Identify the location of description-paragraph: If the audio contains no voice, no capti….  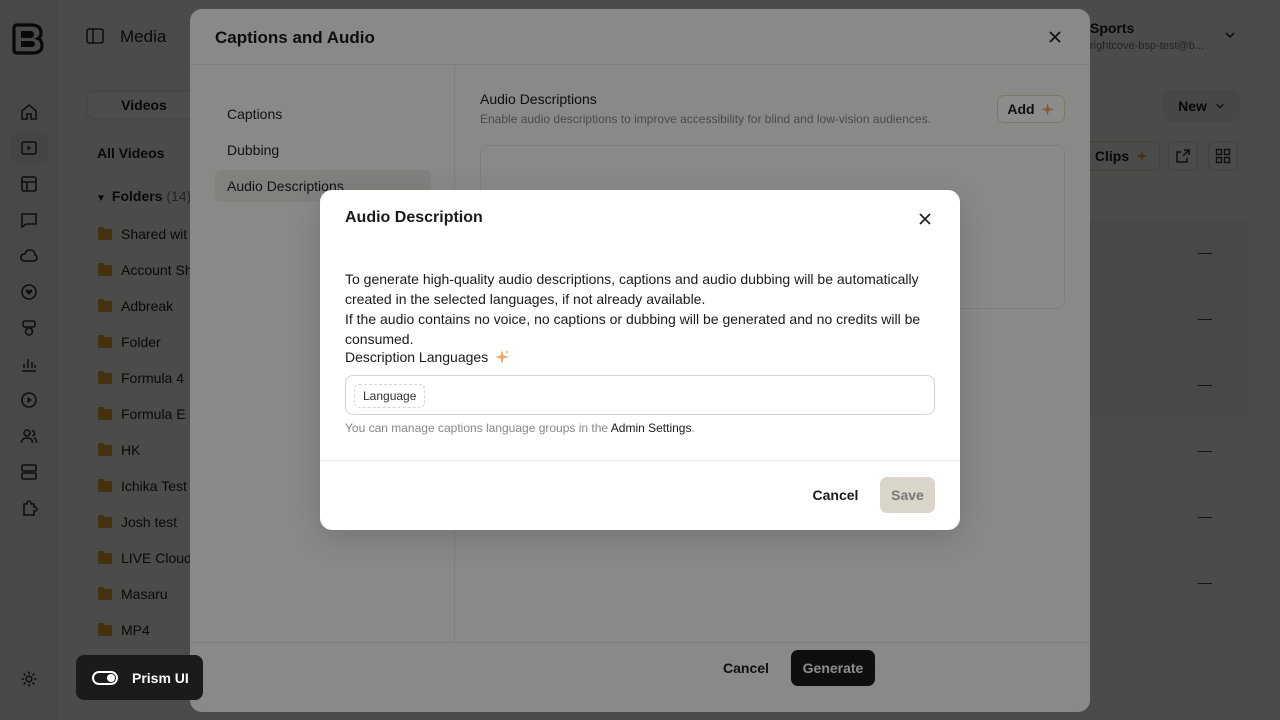
(633, 329).